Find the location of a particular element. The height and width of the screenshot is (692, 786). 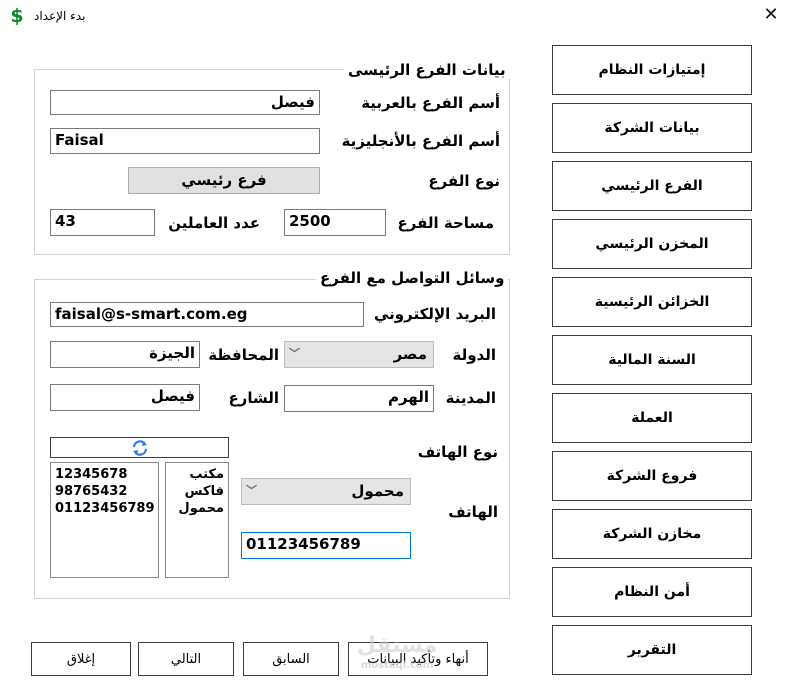

watermark-subtext: mostaql.com is located at coordinates (397, 665).